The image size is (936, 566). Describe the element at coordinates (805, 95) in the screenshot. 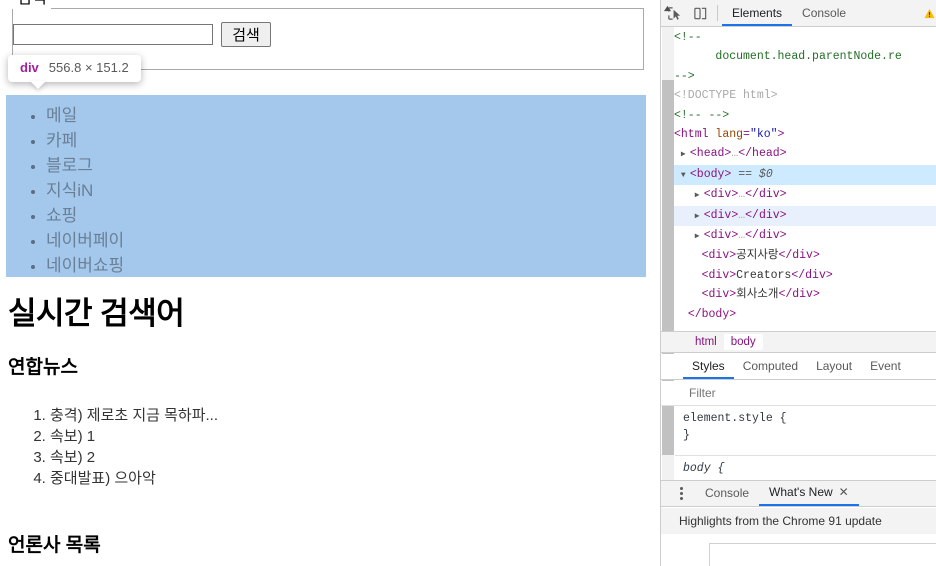

I see `dom-node-doctype: <!DOCTYPE html>` at that location.